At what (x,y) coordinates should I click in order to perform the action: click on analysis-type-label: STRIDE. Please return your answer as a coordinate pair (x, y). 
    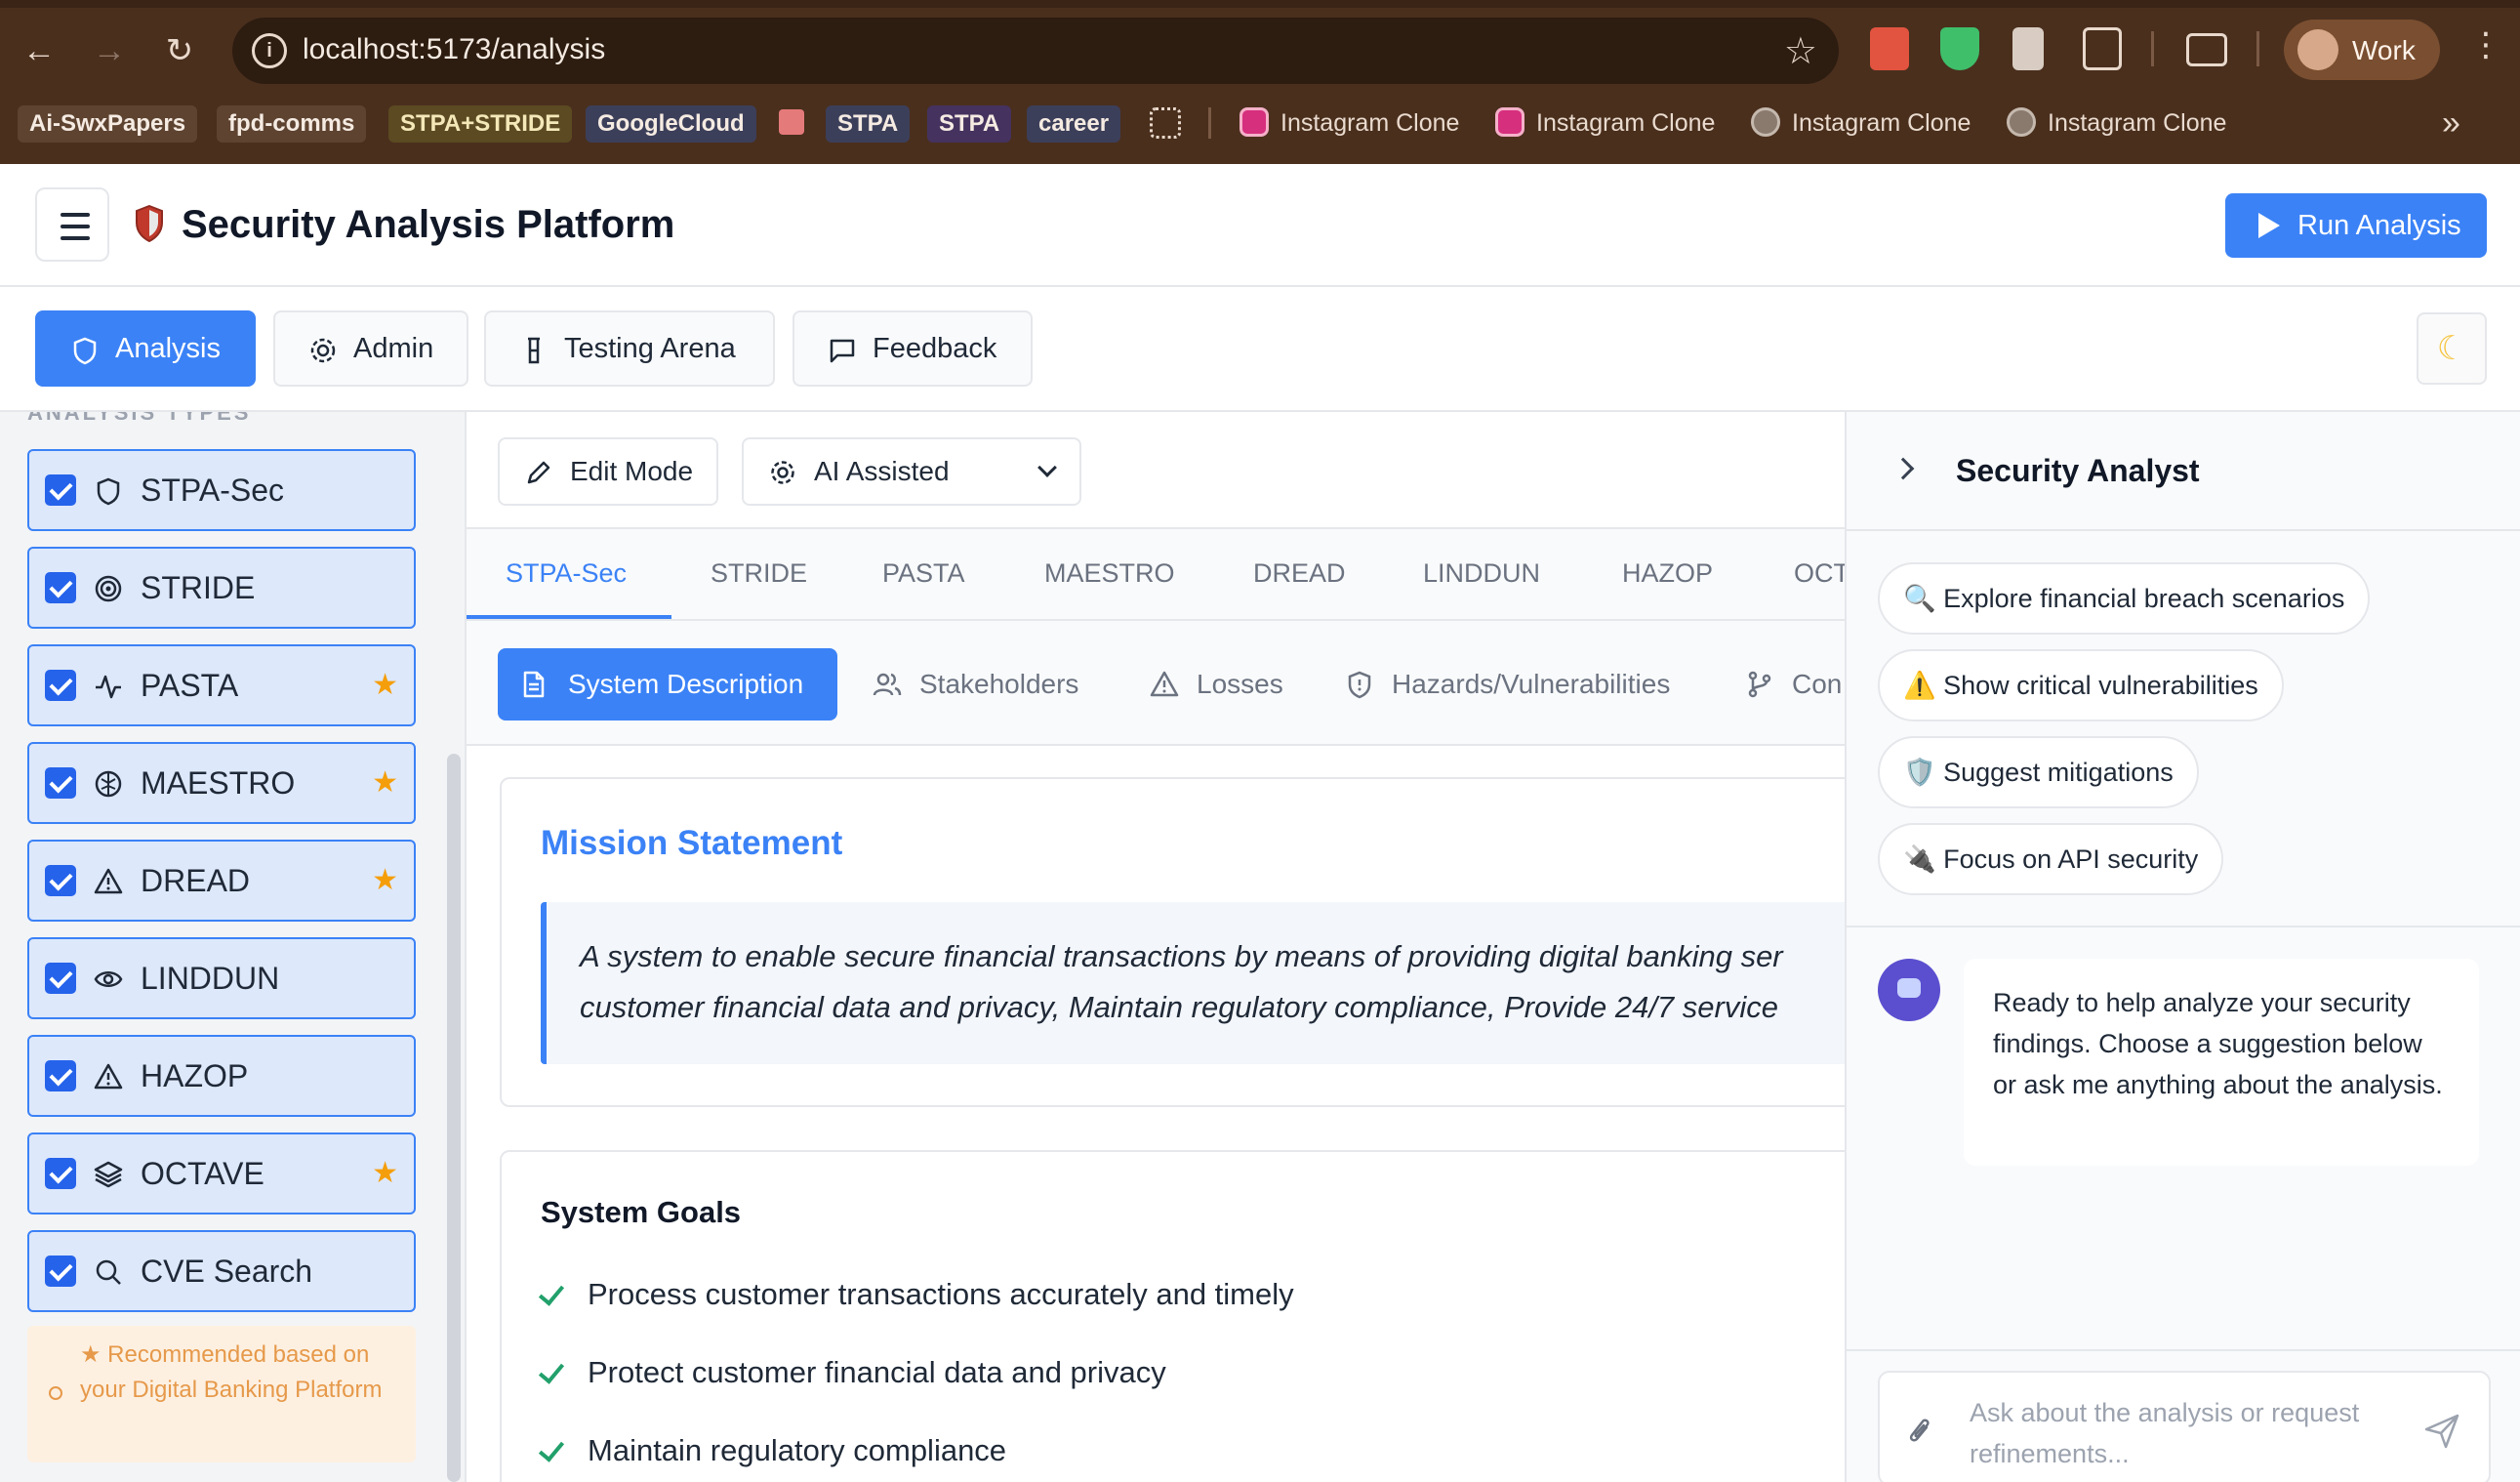
    Looking at the image, I should click on (198, 587).